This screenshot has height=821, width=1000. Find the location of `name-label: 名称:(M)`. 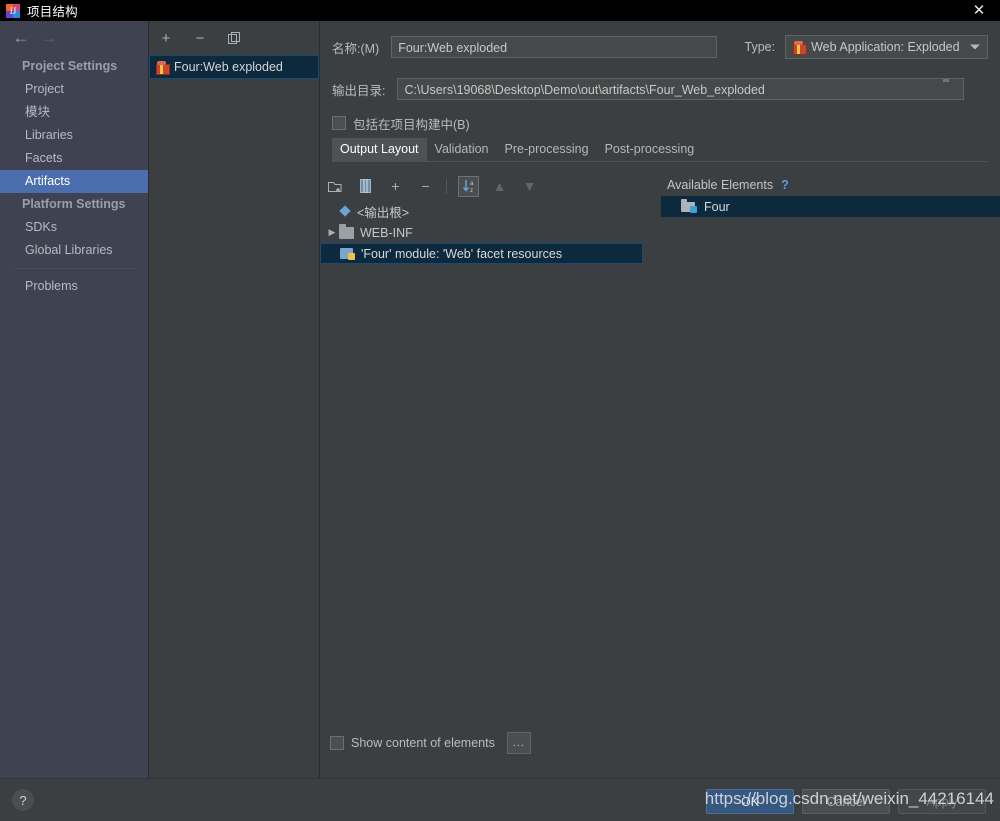

name-label: 名称:(M) is located at coordinates (356, 48).